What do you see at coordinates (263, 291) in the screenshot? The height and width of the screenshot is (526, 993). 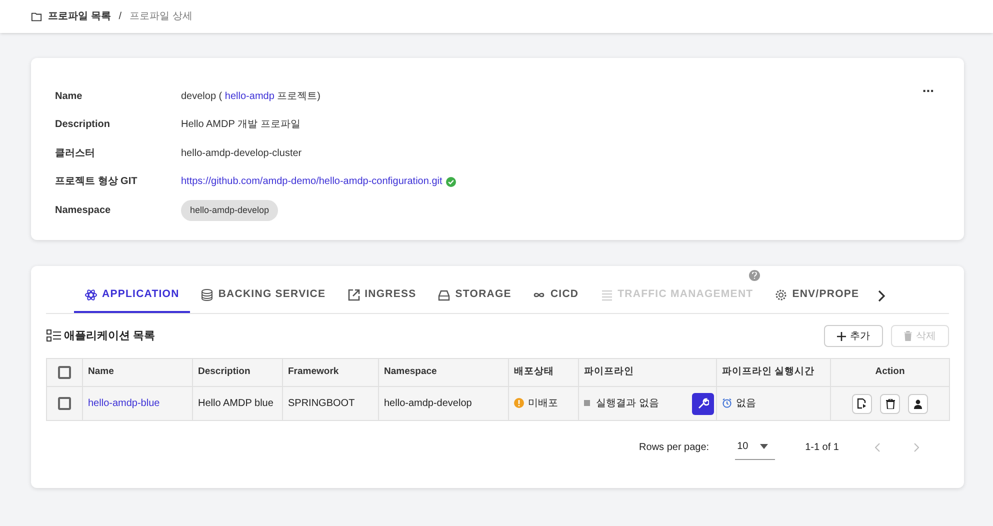 I see `tab: BACKING SERVICE` at bounding box center [263, 291].